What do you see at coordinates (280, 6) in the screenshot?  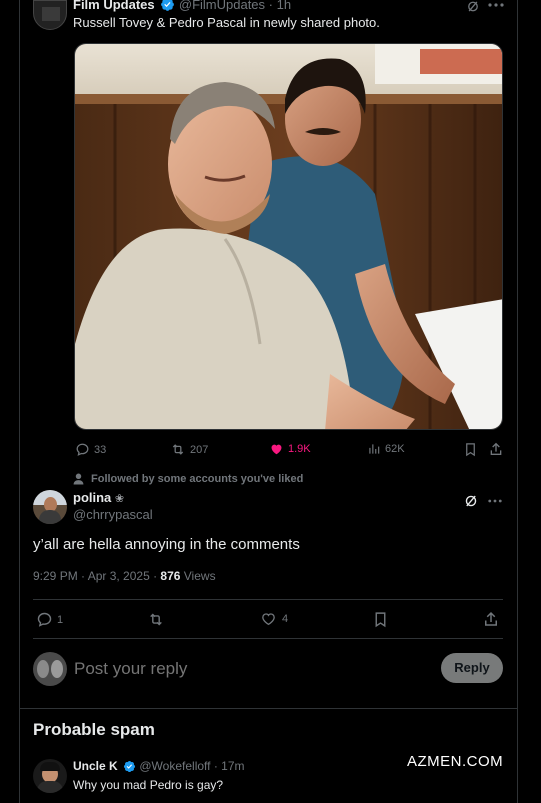 I see `quoted-time: · 1h` at bounding box center [280, 6].